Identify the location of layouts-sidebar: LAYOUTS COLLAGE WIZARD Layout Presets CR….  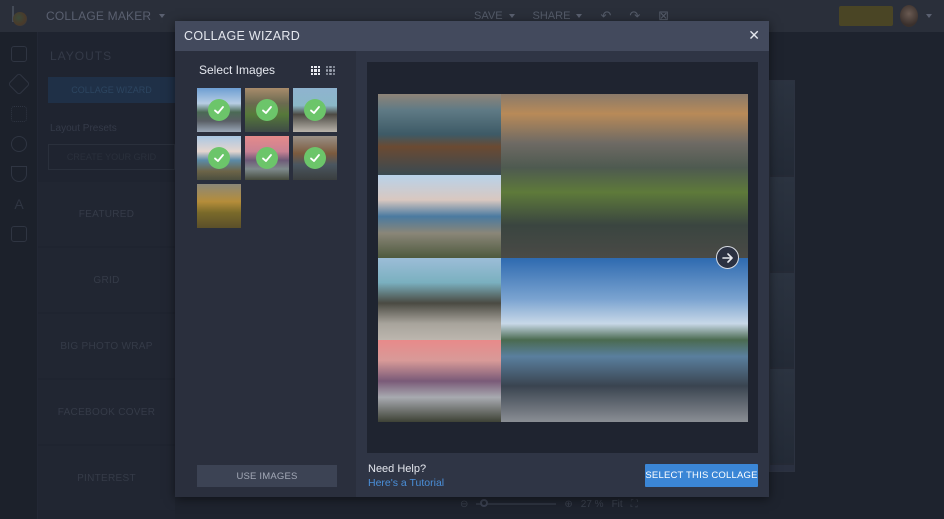
(106, 275).